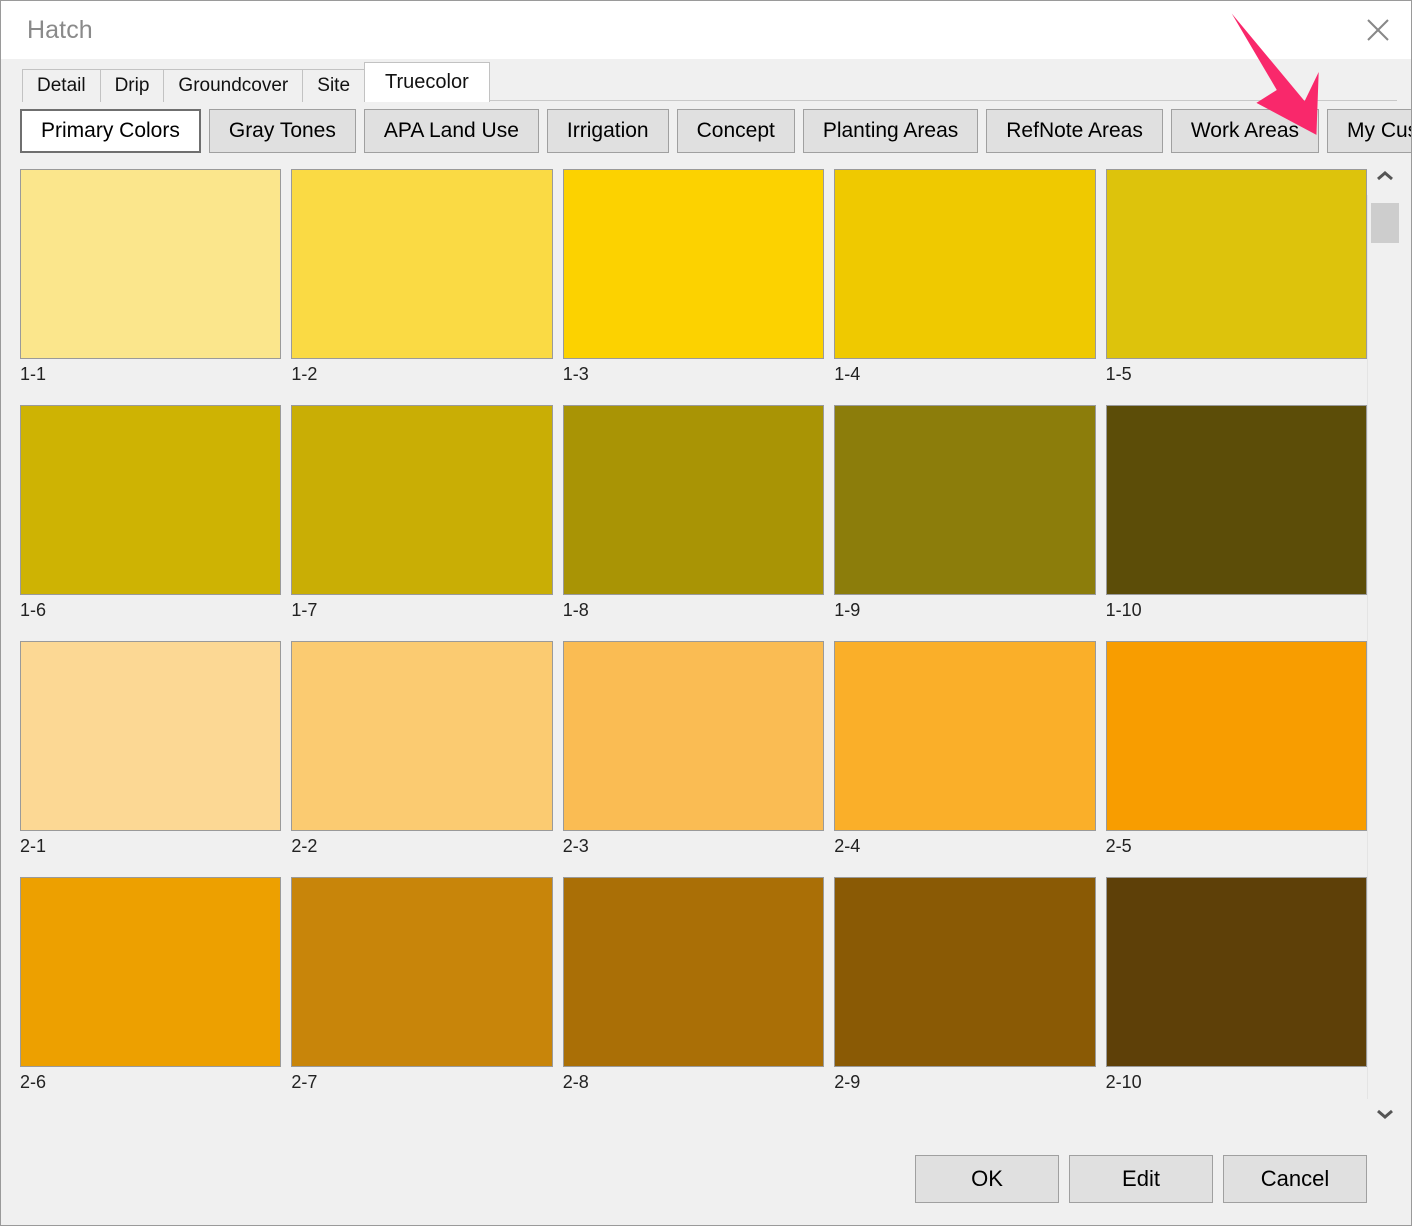 The height and width of the screenshot is (1226, 1412). I want to click on color-swatch-cell: 1-3, so click(693, 287).